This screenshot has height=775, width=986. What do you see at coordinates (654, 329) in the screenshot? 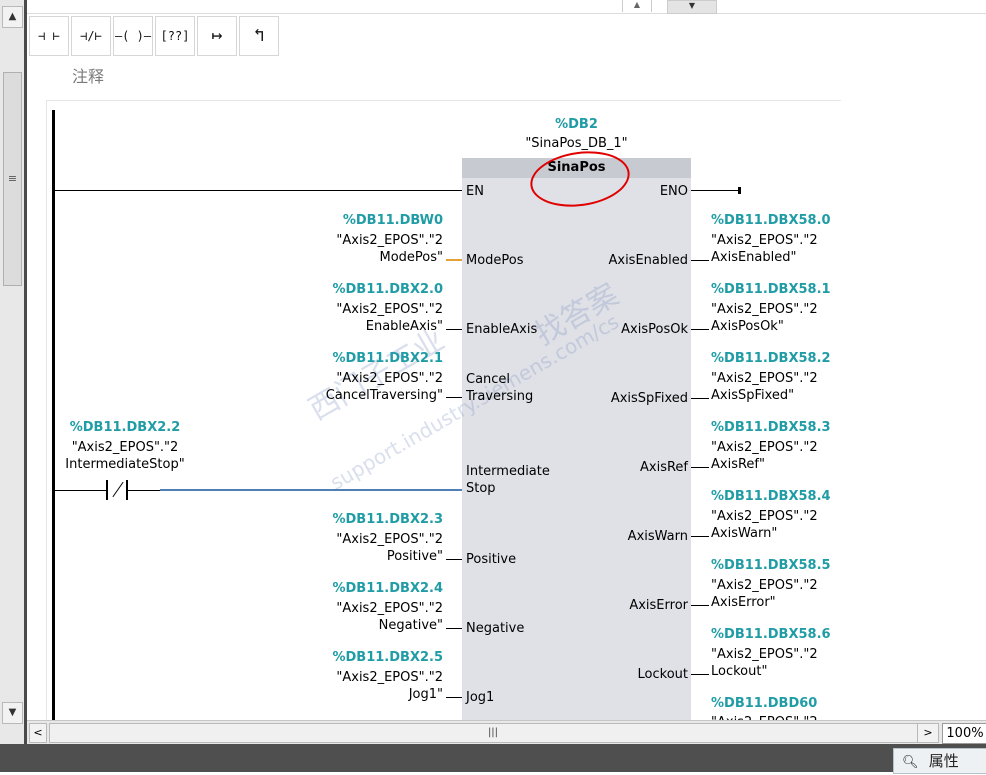
I see `pin-axisposok: AxisPosOk` at bounding box center [654, 329].